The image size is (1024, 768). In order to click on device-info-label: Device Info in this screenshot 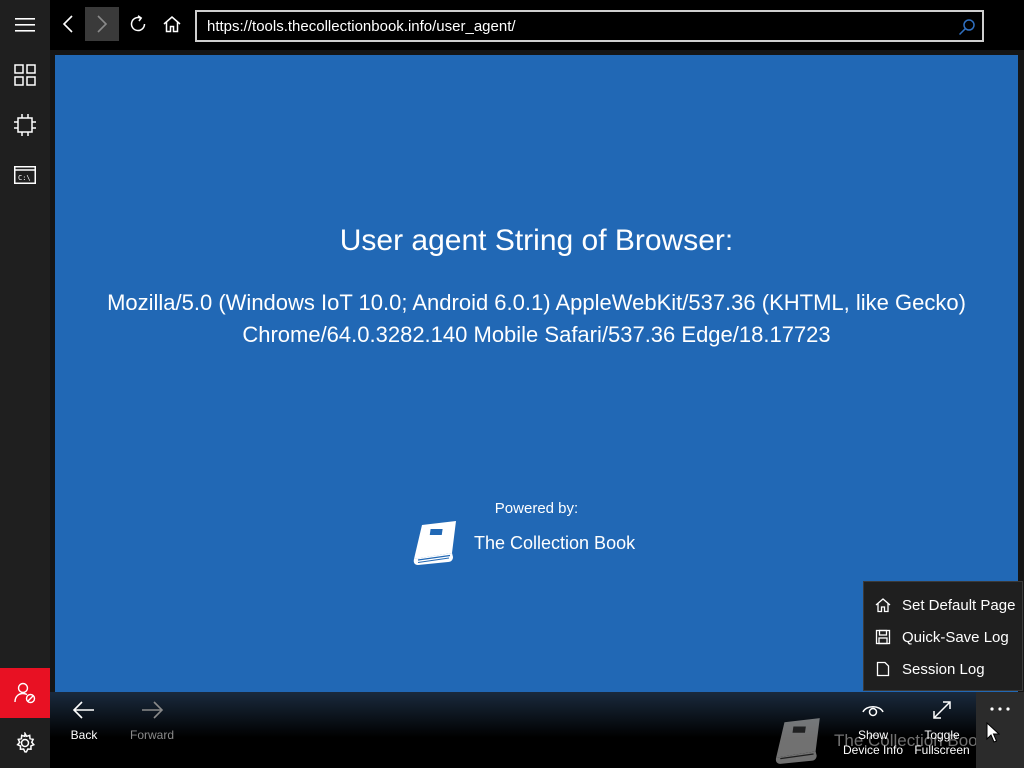, I will do `click(873, 750)`.